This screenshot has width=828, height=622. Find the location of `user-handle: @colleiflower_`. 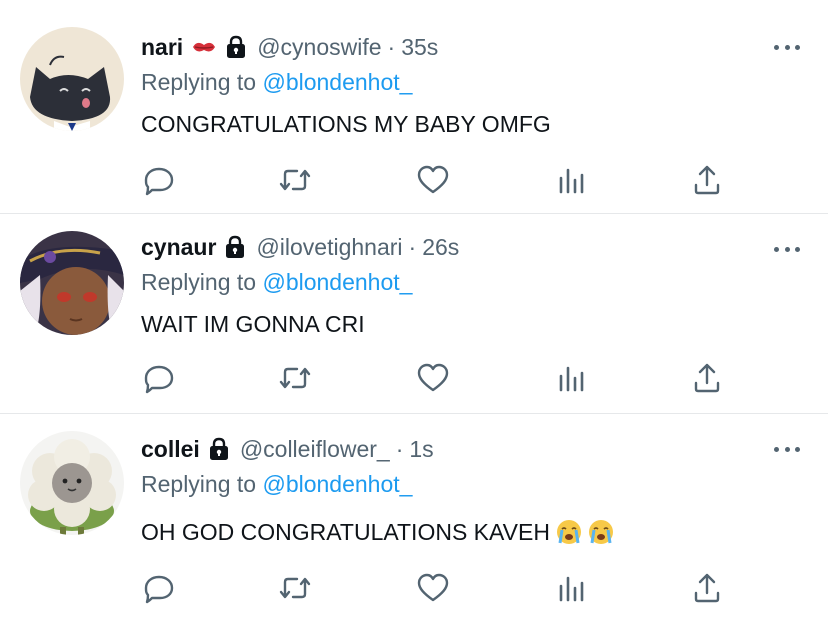

user-handle: @colleiflower_ is located at coordinates (315, 449).